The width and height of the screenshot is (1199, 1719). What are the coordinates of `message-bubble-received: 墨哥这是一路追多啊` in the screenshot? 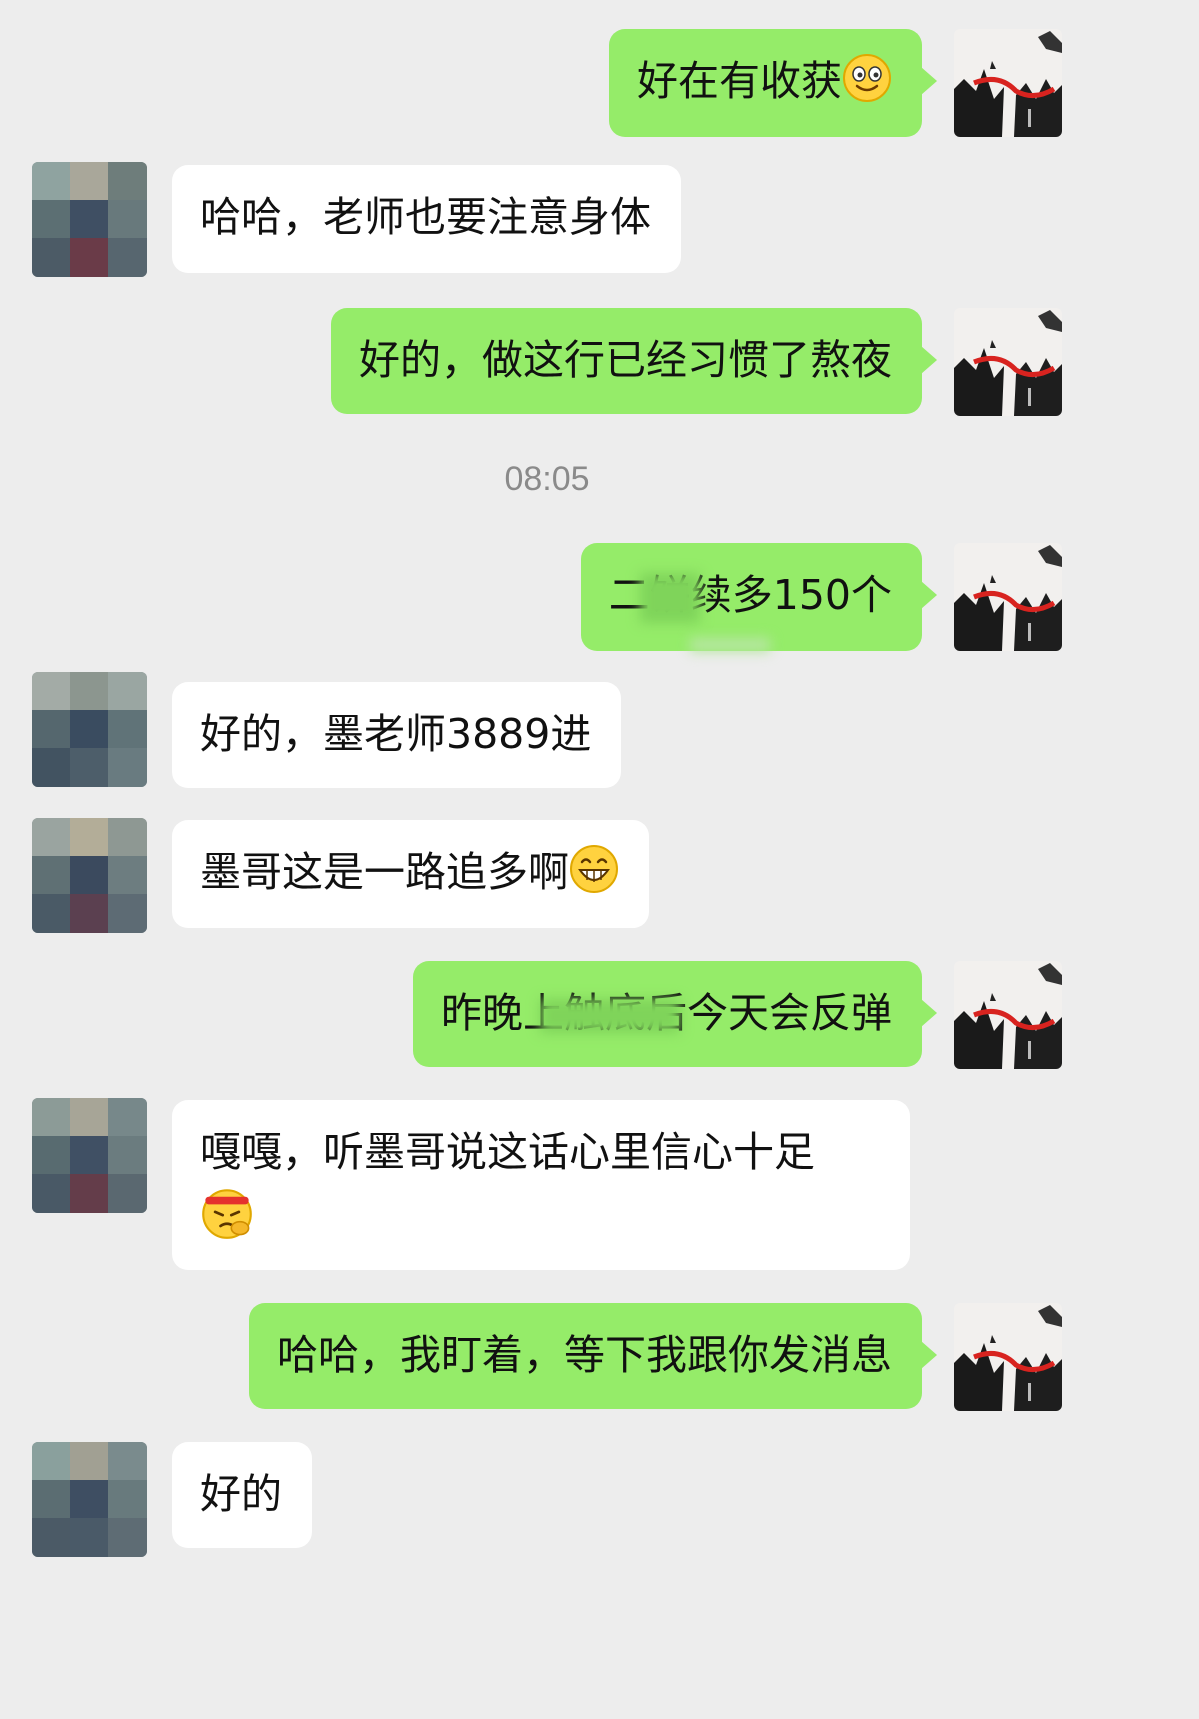 It's located at (410, 874).